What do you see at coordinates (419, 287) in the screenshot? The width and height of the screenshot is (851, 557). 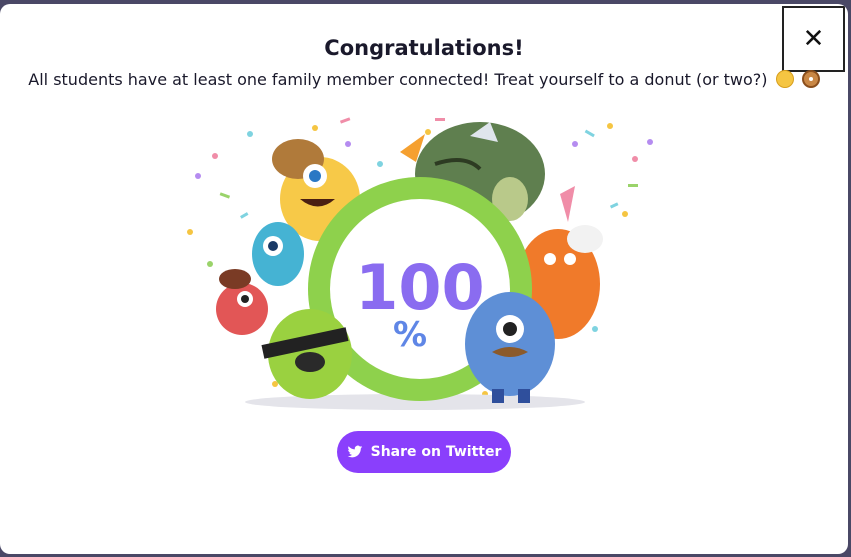 I see `percent-number: 100` at bounding box center [419, 287].